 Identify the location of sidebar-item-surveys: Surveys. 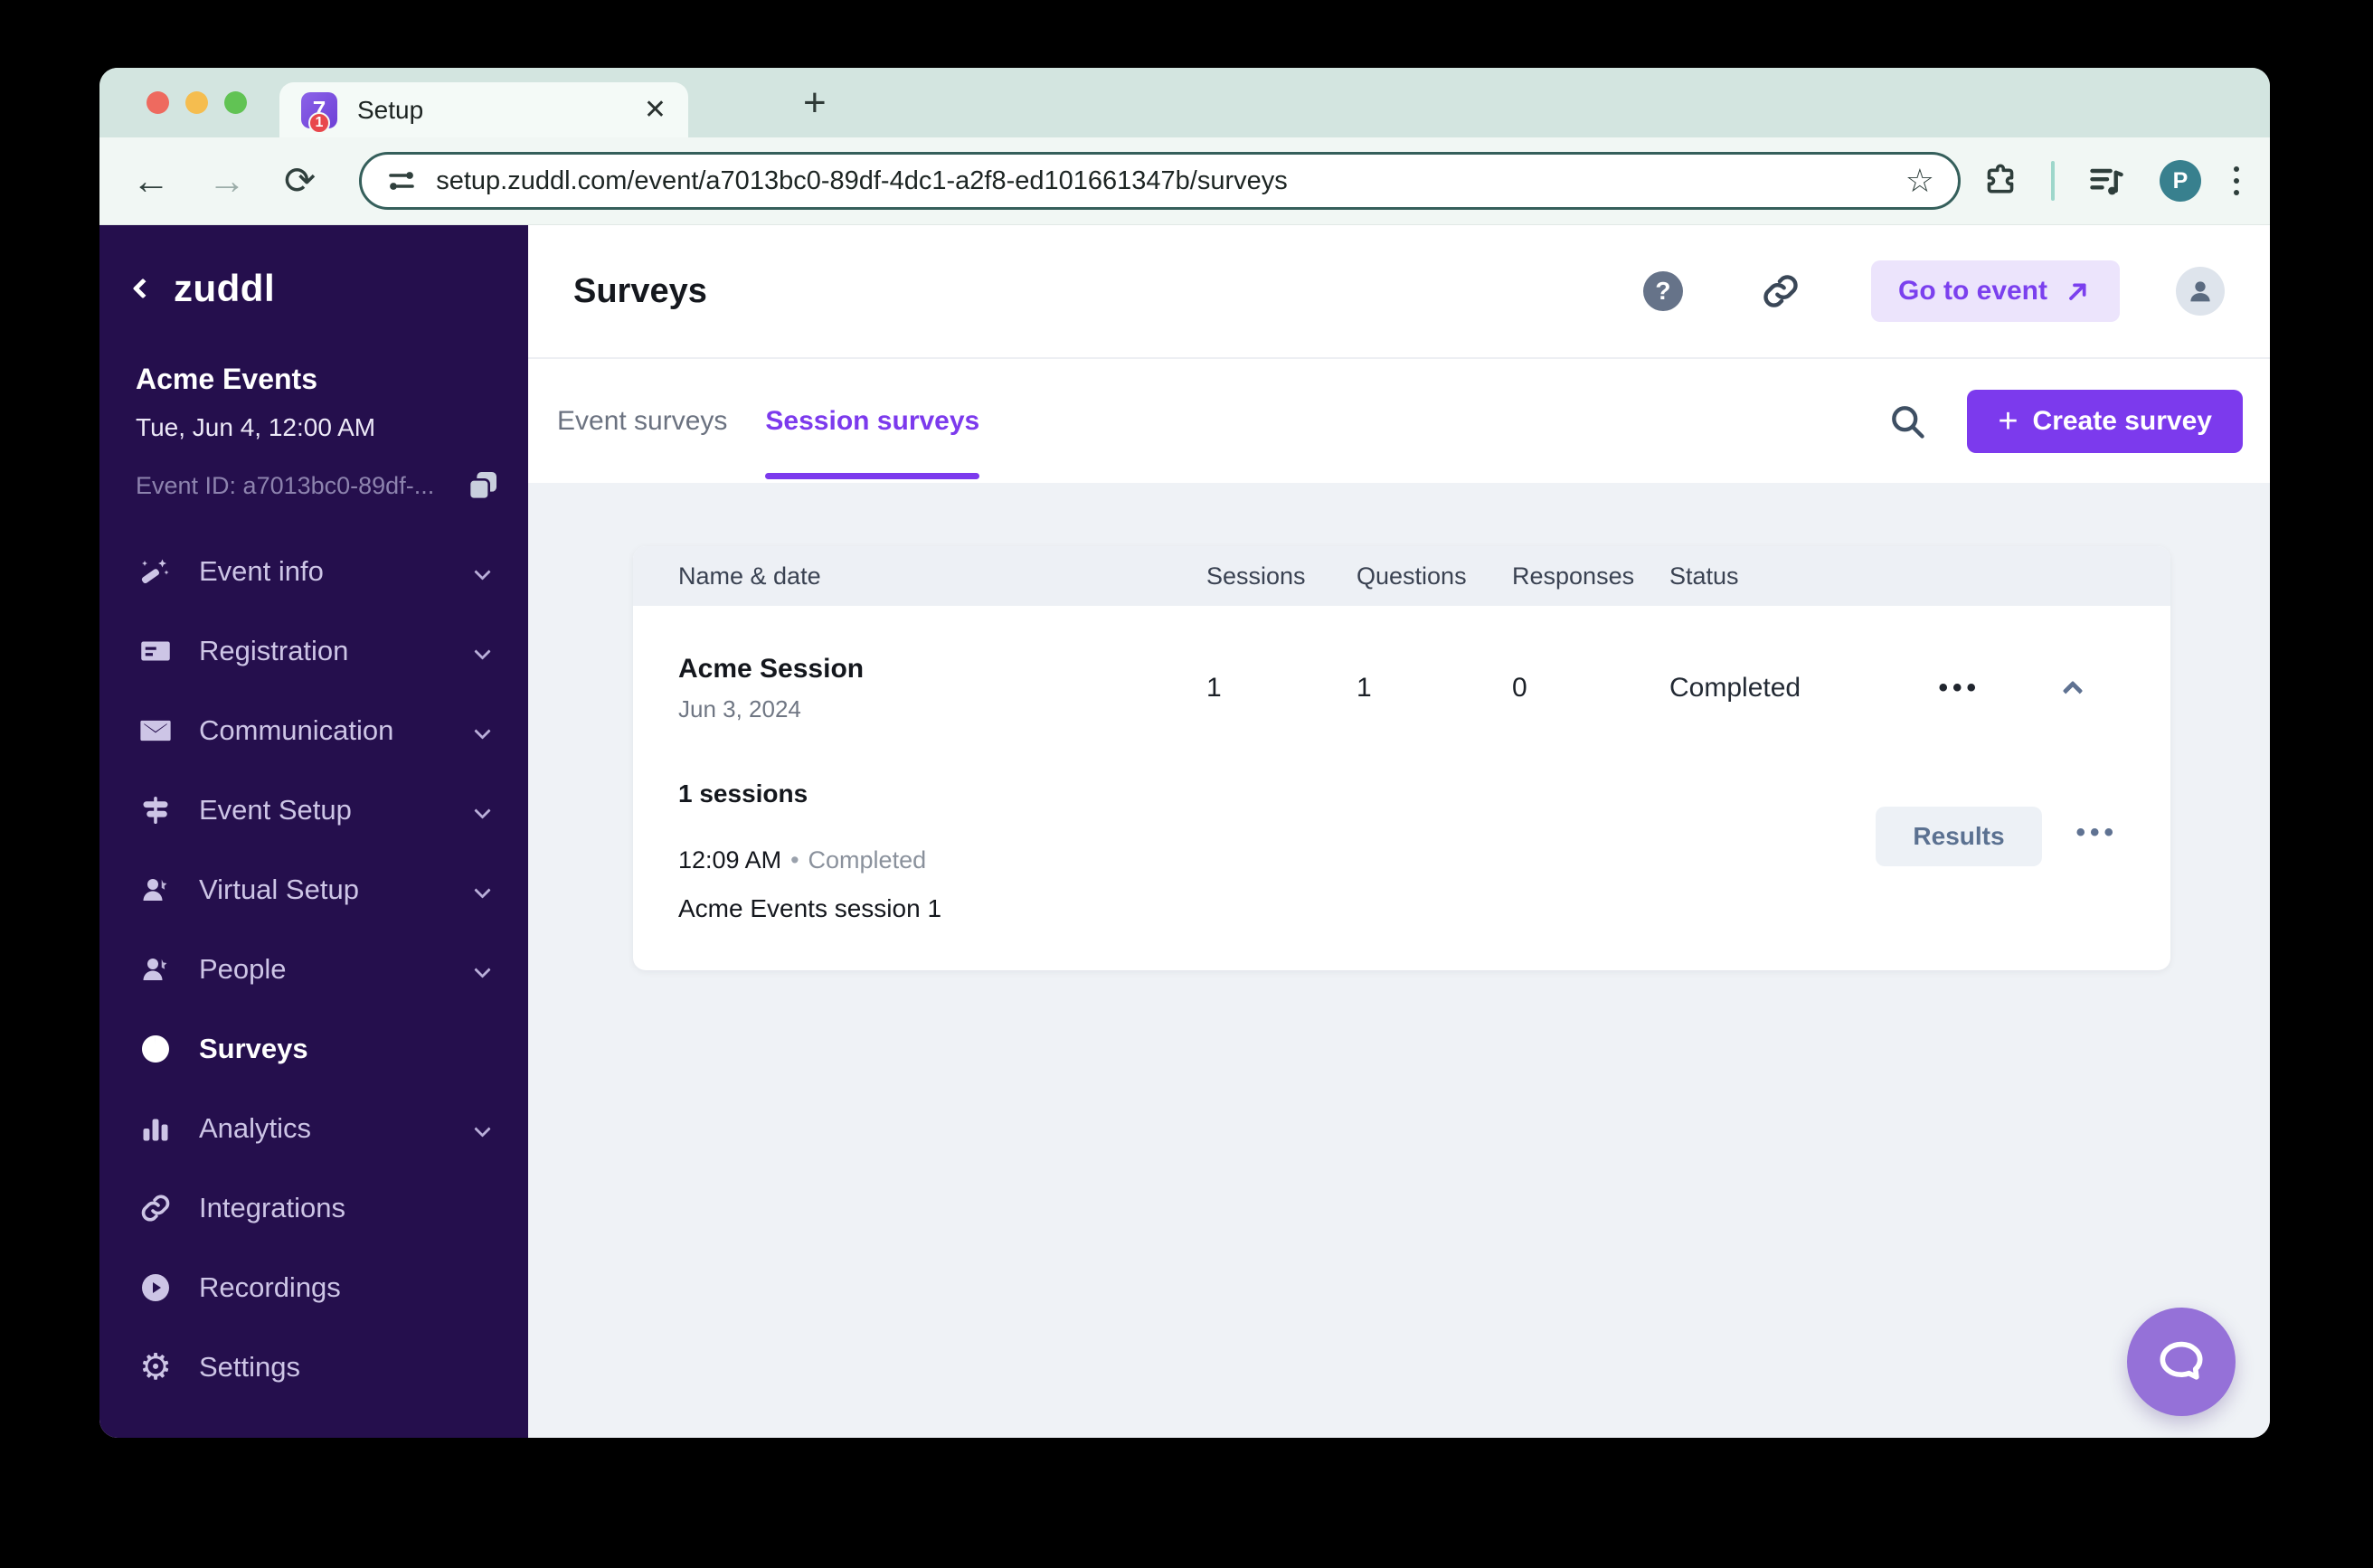
(313, 1049).